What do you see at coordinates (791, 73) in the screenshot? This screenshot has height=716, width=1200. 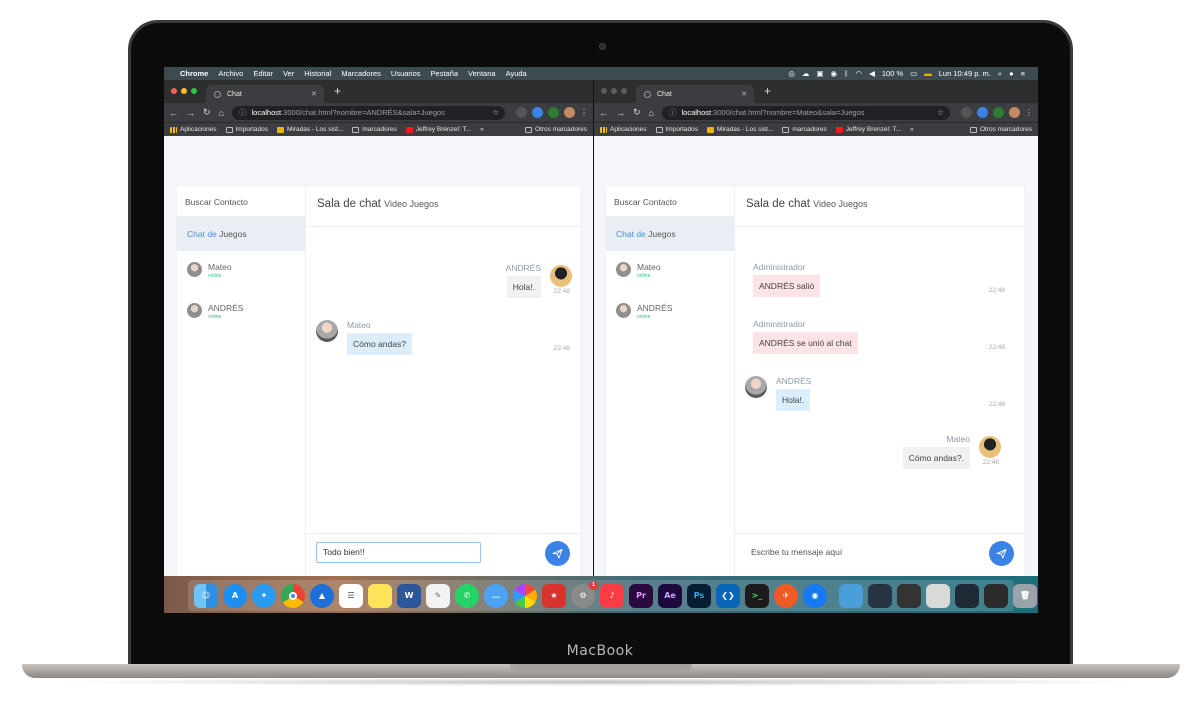 I see `cc-icon: ◎` at bounding box center [791, 73].